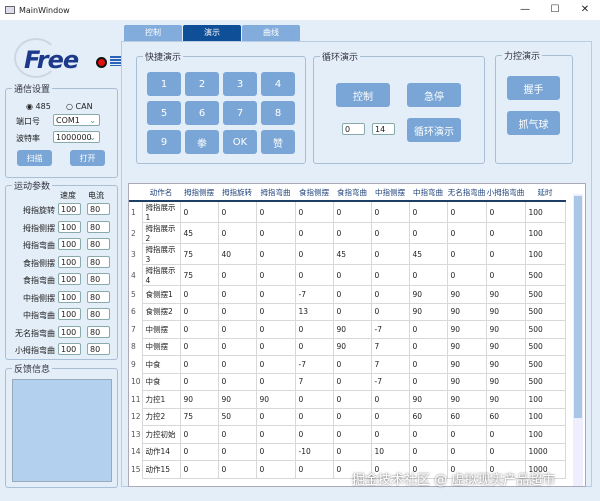  What do you see at coordinates (352, 193) in the screenshot?
I see `column-header: 食指弯曲` at bounding box center [352, 193].